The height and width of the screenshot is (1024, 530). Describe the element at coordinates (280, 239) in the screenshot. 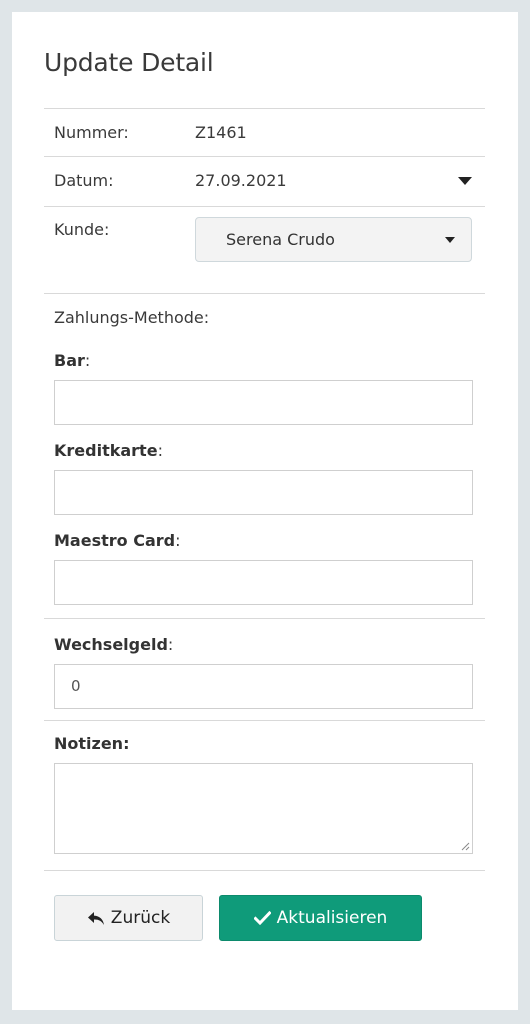

I see `customer-select-value: Serena Crudo` at that location.